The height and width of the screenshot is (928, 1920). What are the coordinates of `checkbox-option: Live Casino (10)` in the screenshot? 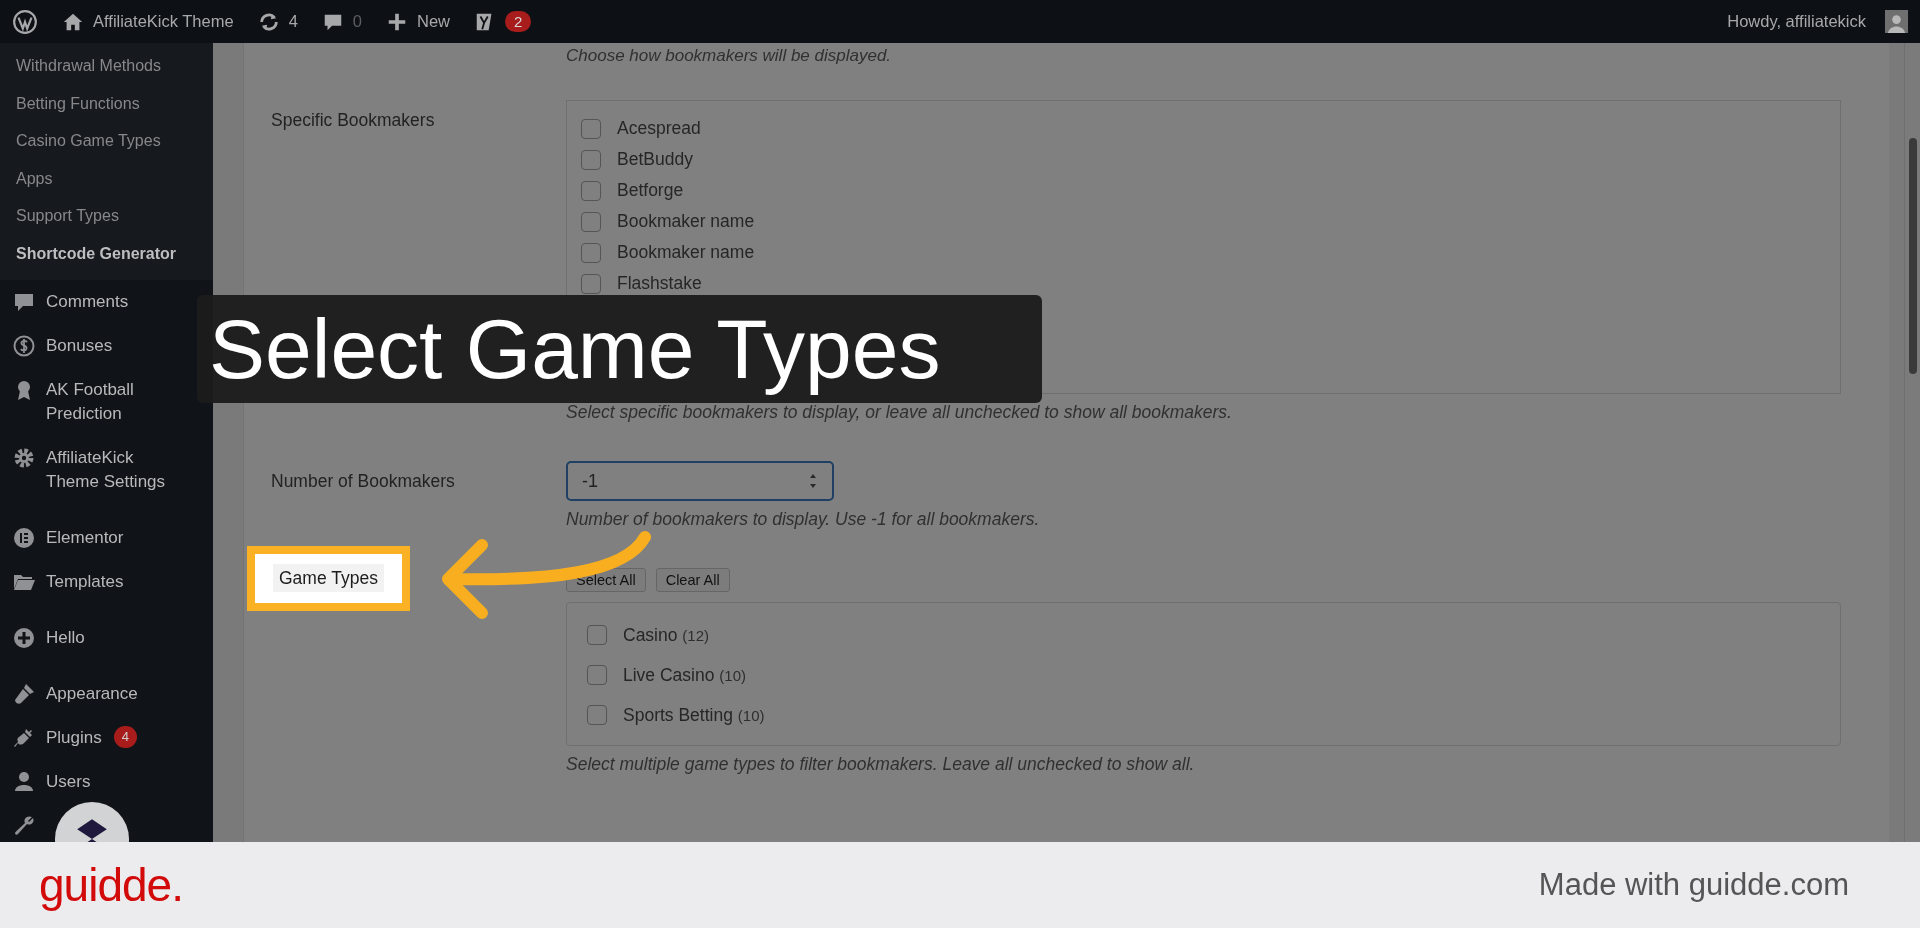 It's located at (1203, 675).